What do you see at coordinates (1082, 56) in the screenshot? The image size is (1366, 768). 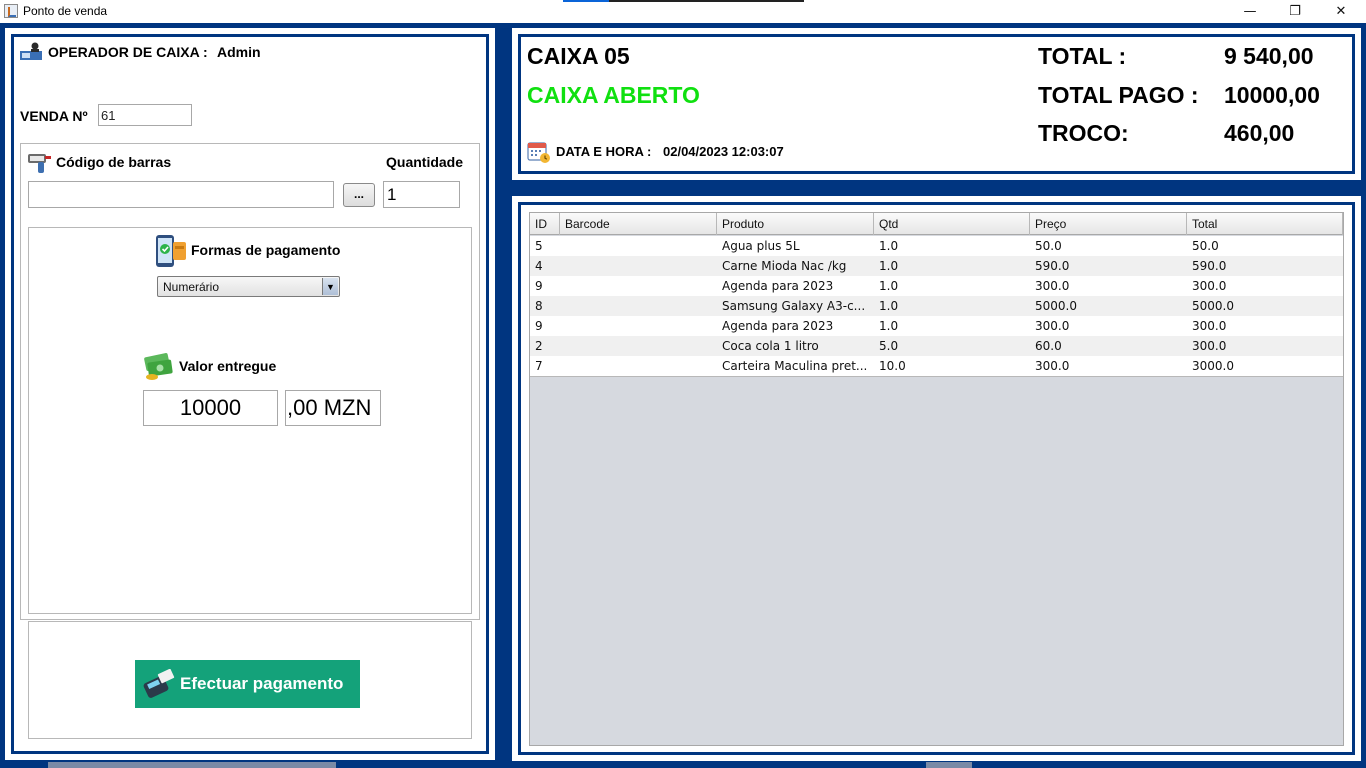 I see `total-label: TOTAL :` at bounding box center [1082, 56].